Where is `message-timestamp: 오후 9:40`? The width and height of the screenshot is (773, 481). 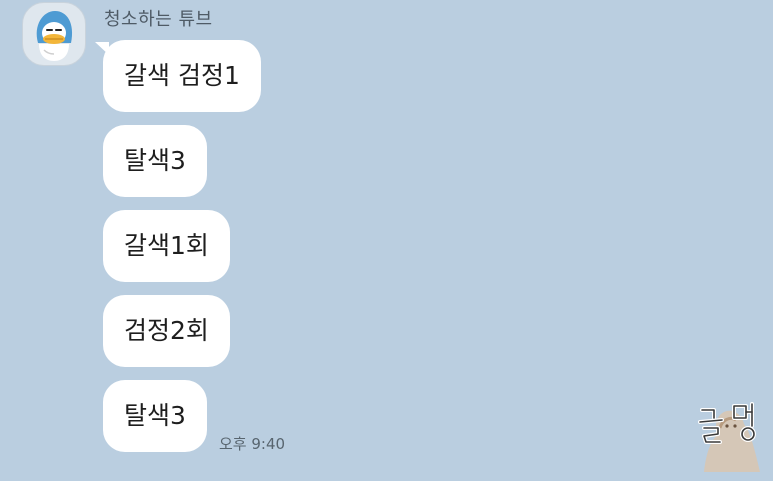 message-timestamp: 오후 9:40 is located at coordinates (252, 444).